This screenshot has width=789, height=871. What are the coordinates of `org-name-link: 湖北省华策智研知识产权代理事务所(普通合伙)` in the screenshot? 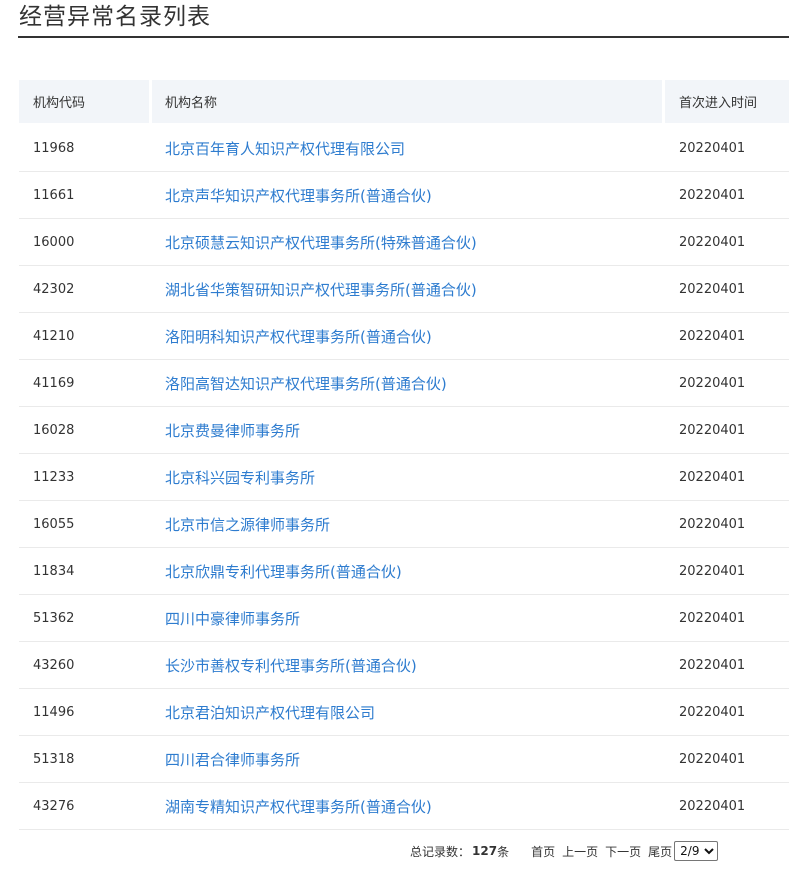 It's located at (321, 290).